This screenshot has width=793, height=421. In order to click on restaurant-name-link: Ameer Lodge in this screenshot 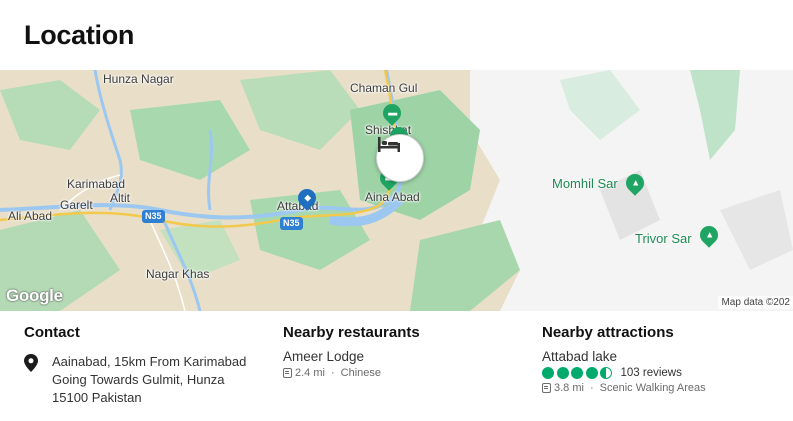, I will do `click(351, 356)`.